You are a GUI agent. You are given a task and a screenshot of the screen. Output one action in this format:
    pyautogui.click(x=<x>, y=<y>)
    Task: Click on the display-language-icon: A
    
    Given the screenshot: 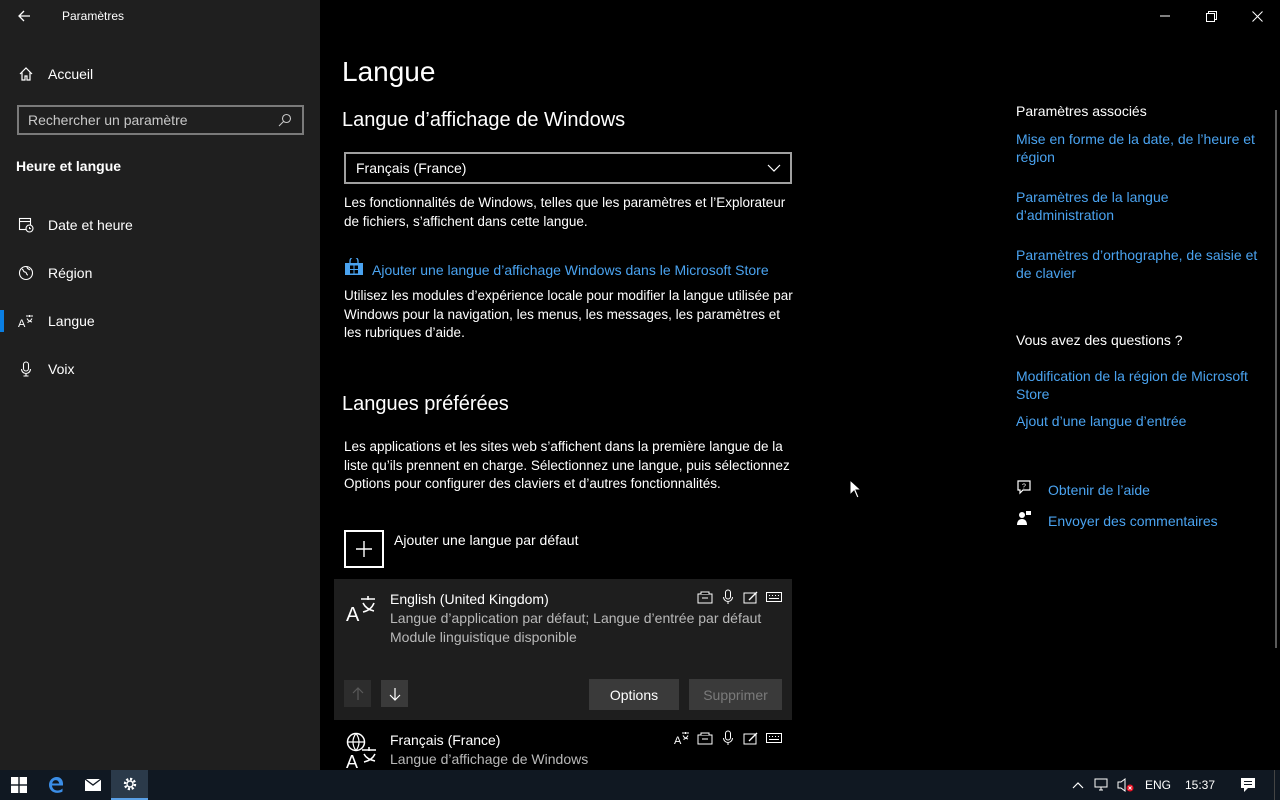 What is the action you would take?
    pyautogui.click(x=682, y=738)
    